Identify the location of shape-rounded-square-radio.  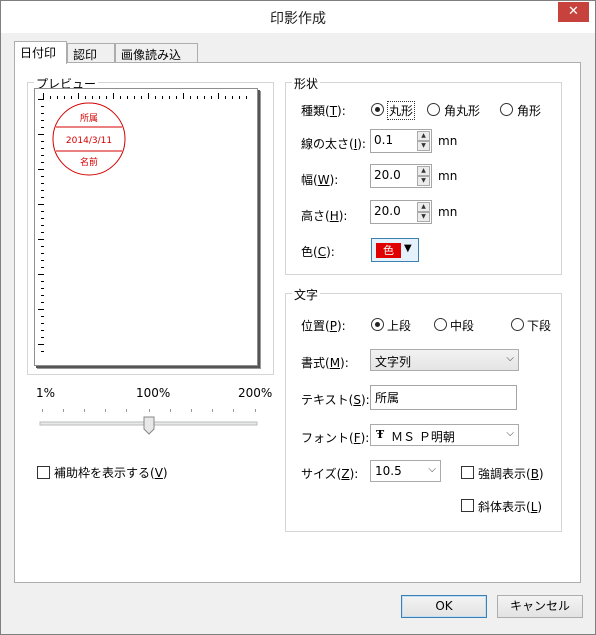
(433, 109).